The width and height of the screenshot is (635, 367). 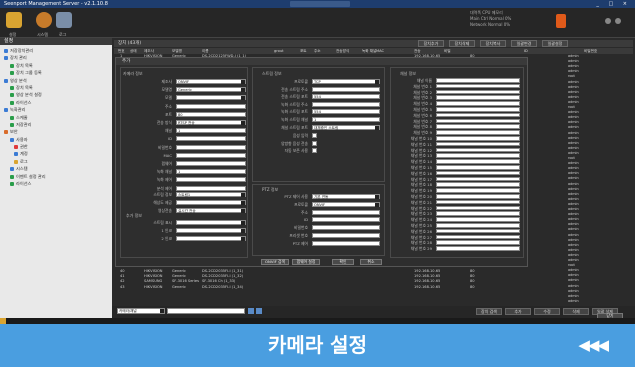 What do you see at coordinates (251, 311) in the screenshot?
I see `search-icon` at bounding box center [251, 311].